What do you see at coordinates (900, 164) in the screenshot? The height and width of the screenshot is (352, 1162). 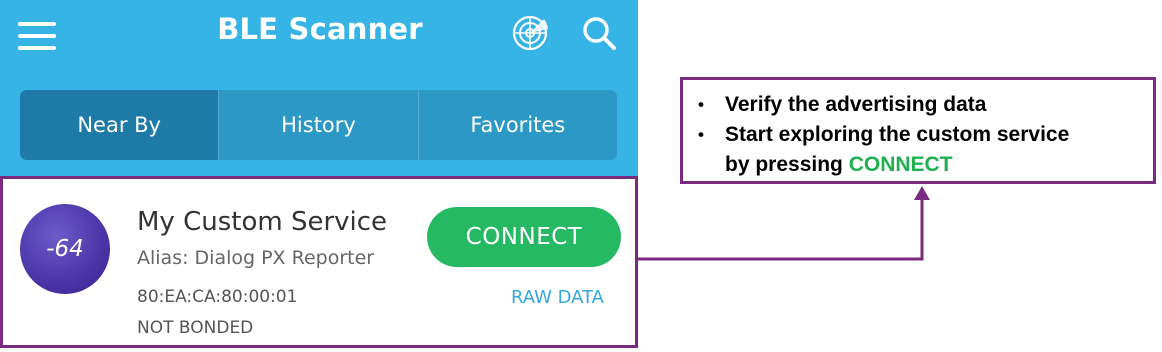 I see `callout-connect-highlight: CONNECT` at bounding box center [900, 164].